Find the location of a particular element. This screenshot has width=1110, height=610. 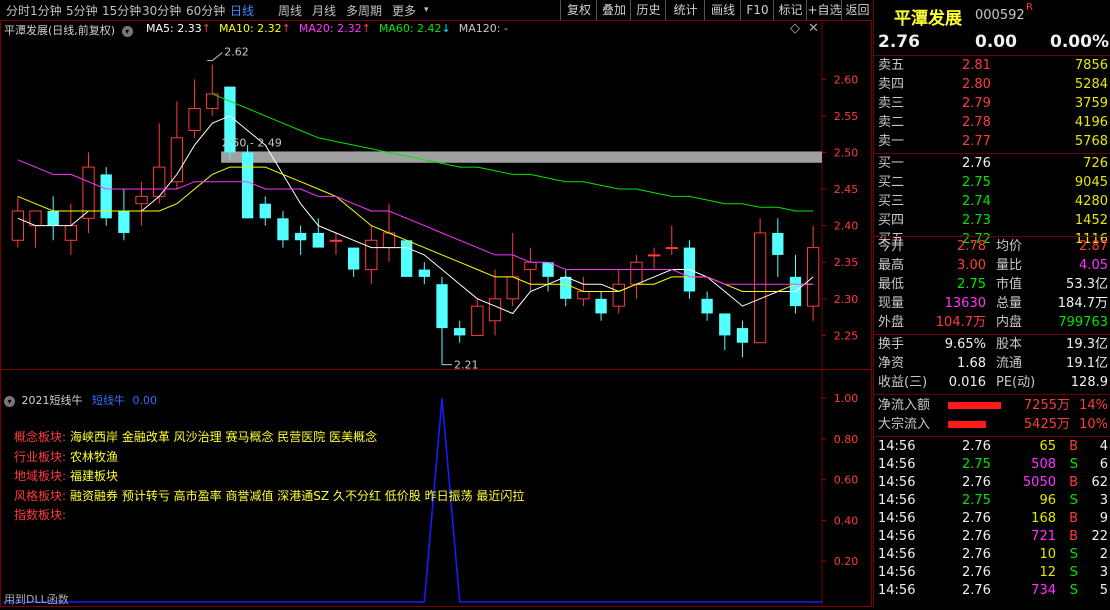

stat-value: 2.87 is located at coordinates (1093, 246).